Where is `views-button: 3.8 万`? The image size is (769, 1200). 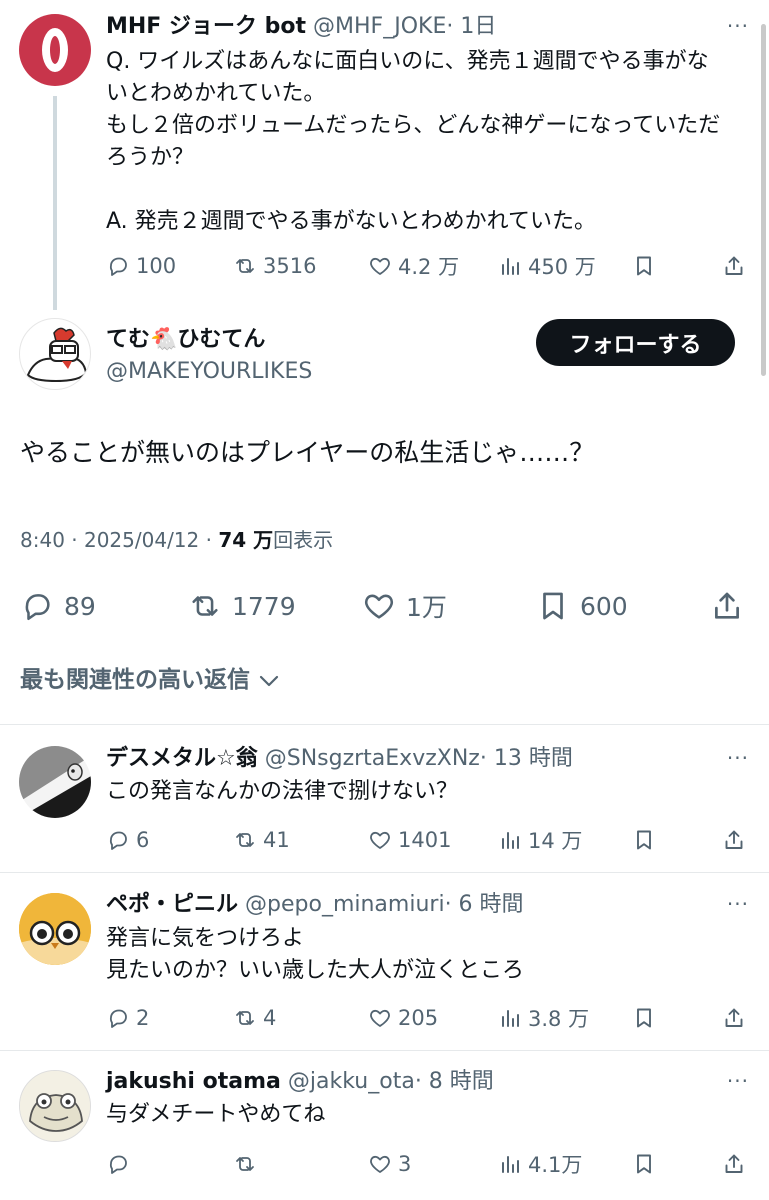
views-button: 3.8 万 is located at coordinates (543, 1018).